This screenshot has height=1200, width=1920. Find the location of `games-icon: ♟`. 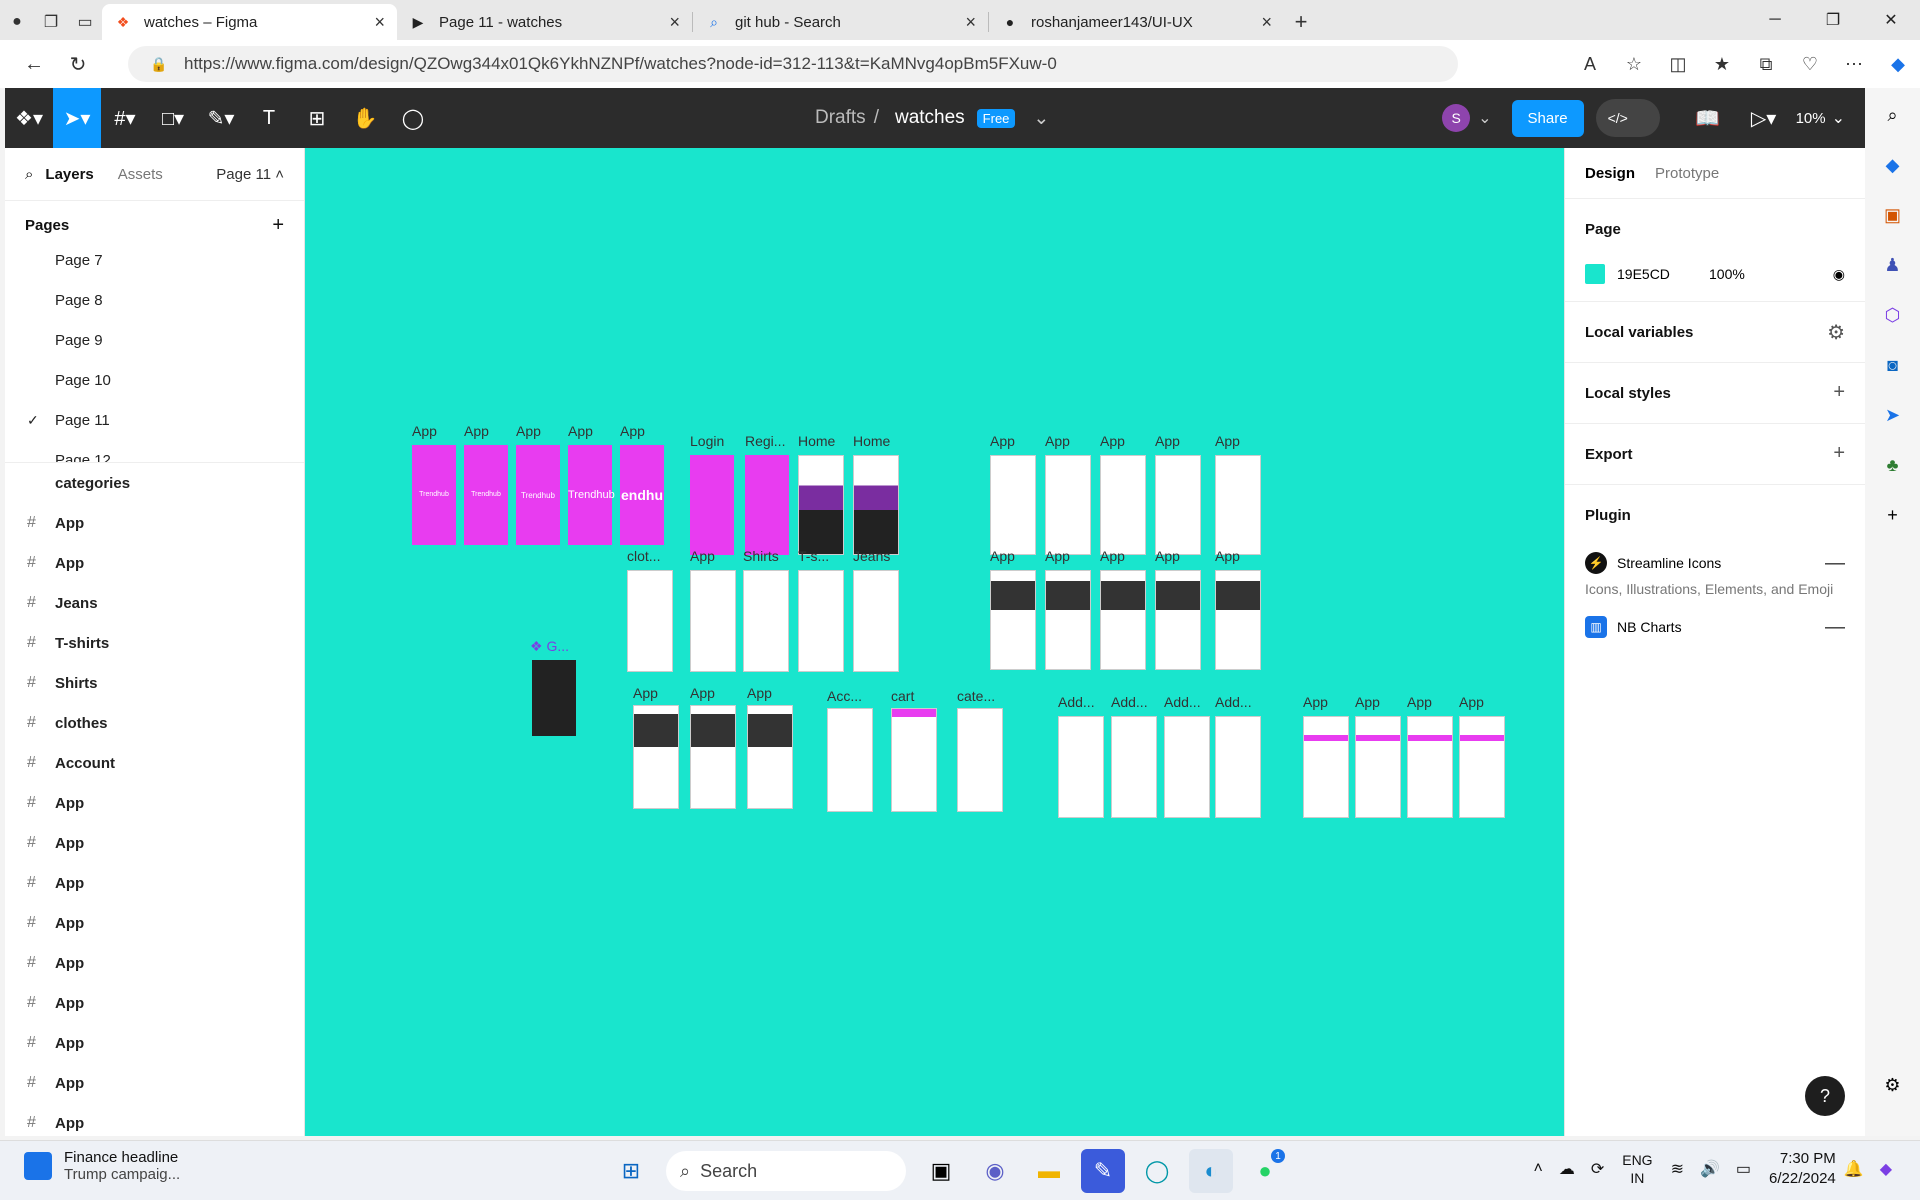

games-icon: ♟ is located at coordinates (1893, 265).